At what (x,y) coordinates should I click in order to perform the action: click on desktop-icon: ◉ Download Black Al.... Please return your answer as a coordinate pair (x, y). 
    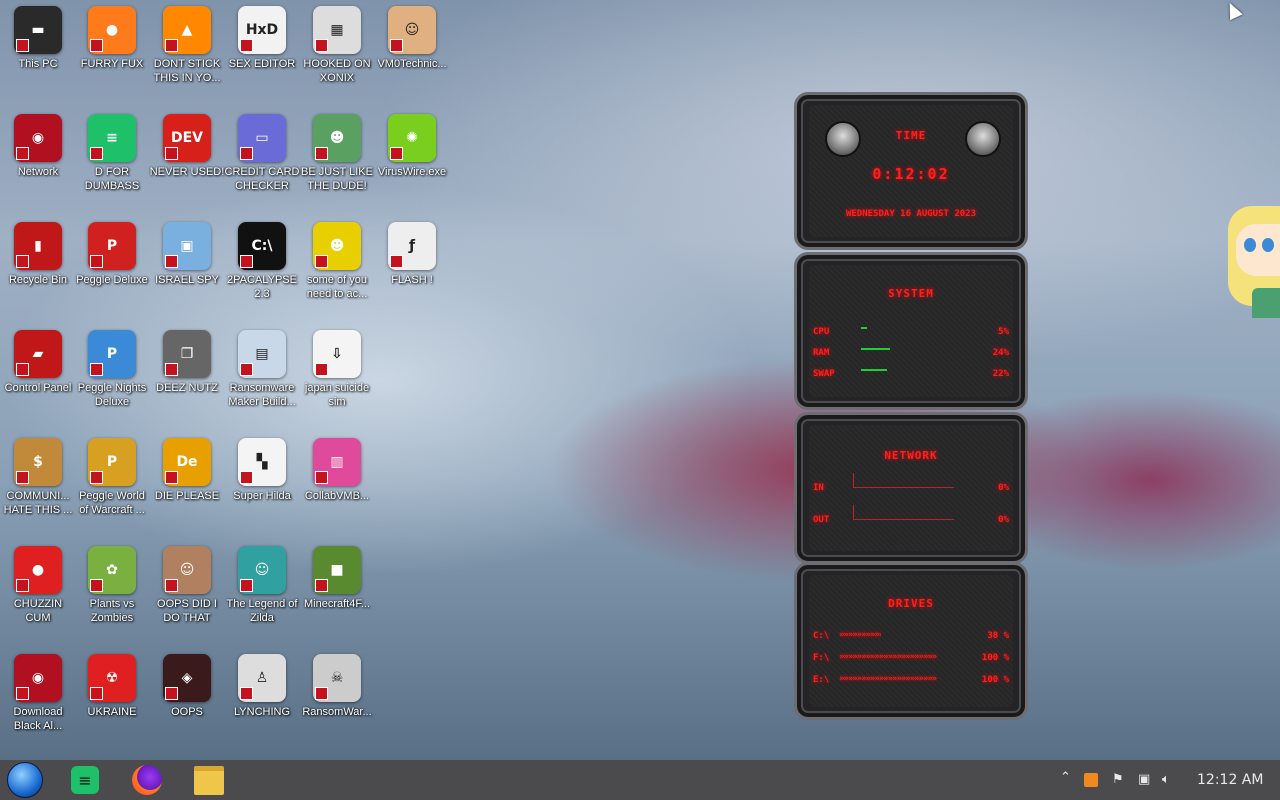
    Looking at the image, I should click on (38, 693).